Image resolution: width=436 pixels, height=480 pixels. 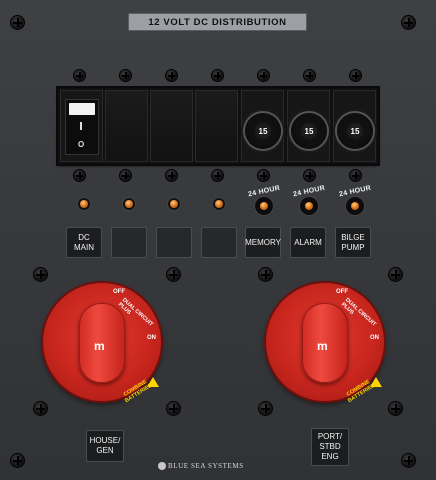 I want to click on circuit-label-text: MEMORY, so click(x=263, y=242).